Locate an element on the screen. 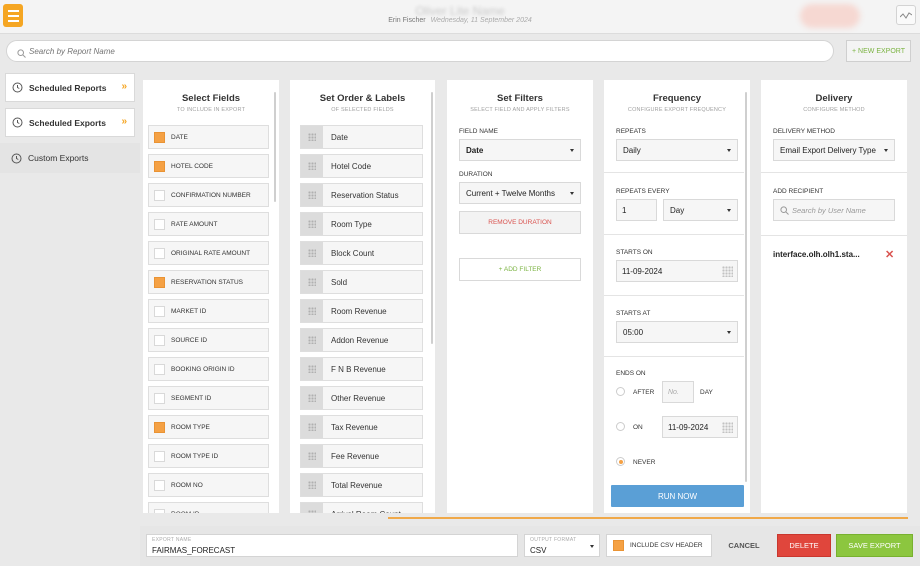  ends-never-radio is located at coordinates (620, 461).